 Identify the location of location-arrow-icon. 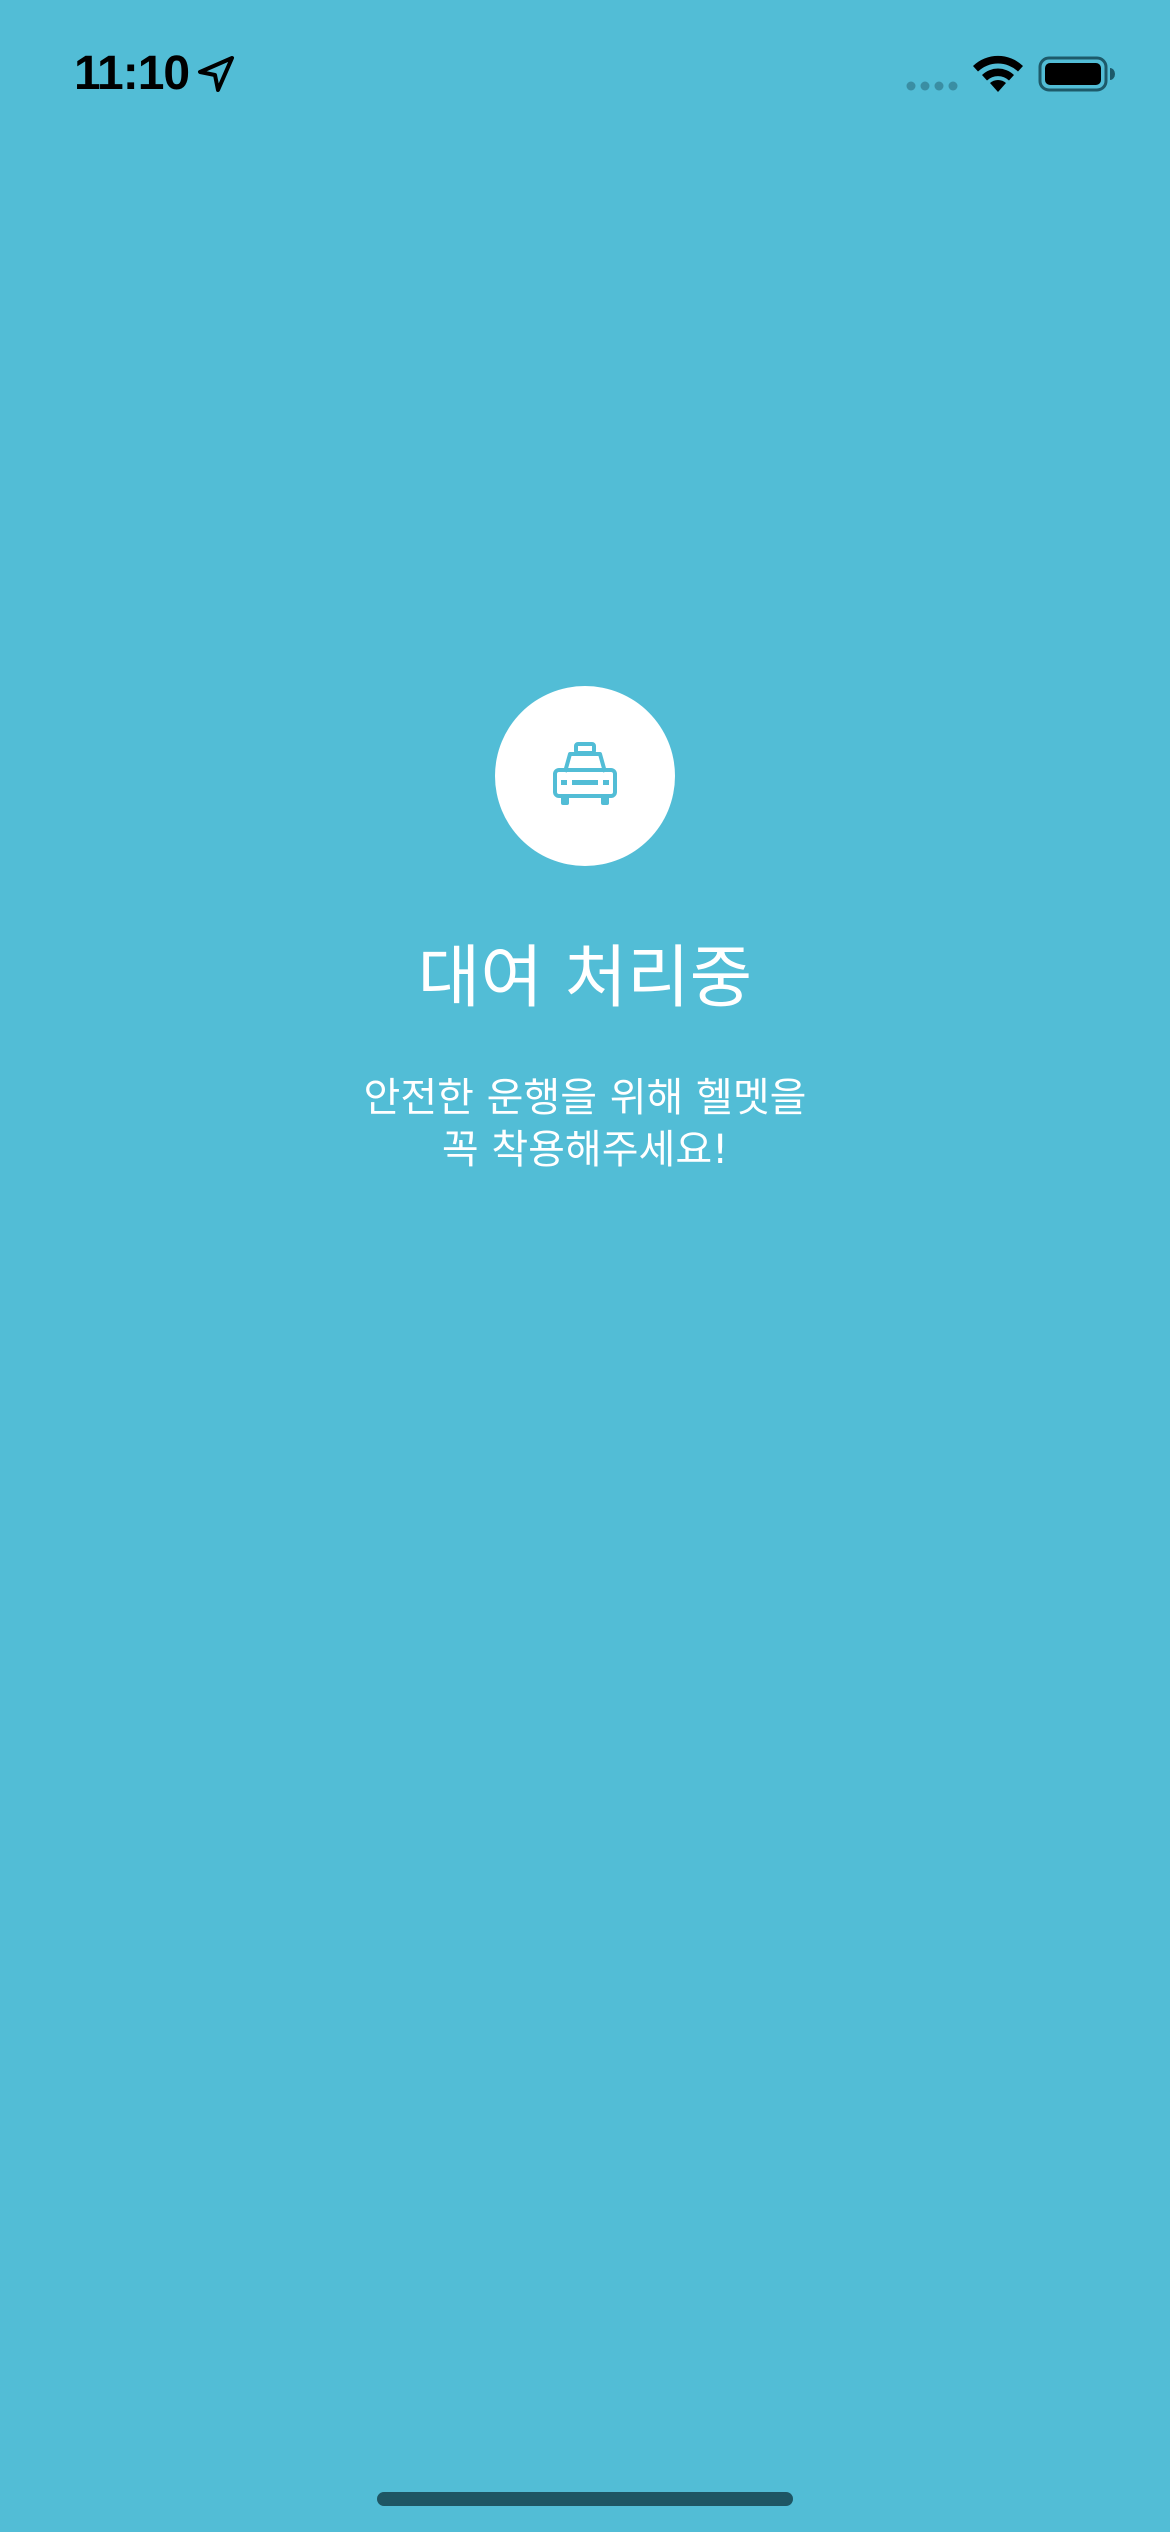
(216, 74).